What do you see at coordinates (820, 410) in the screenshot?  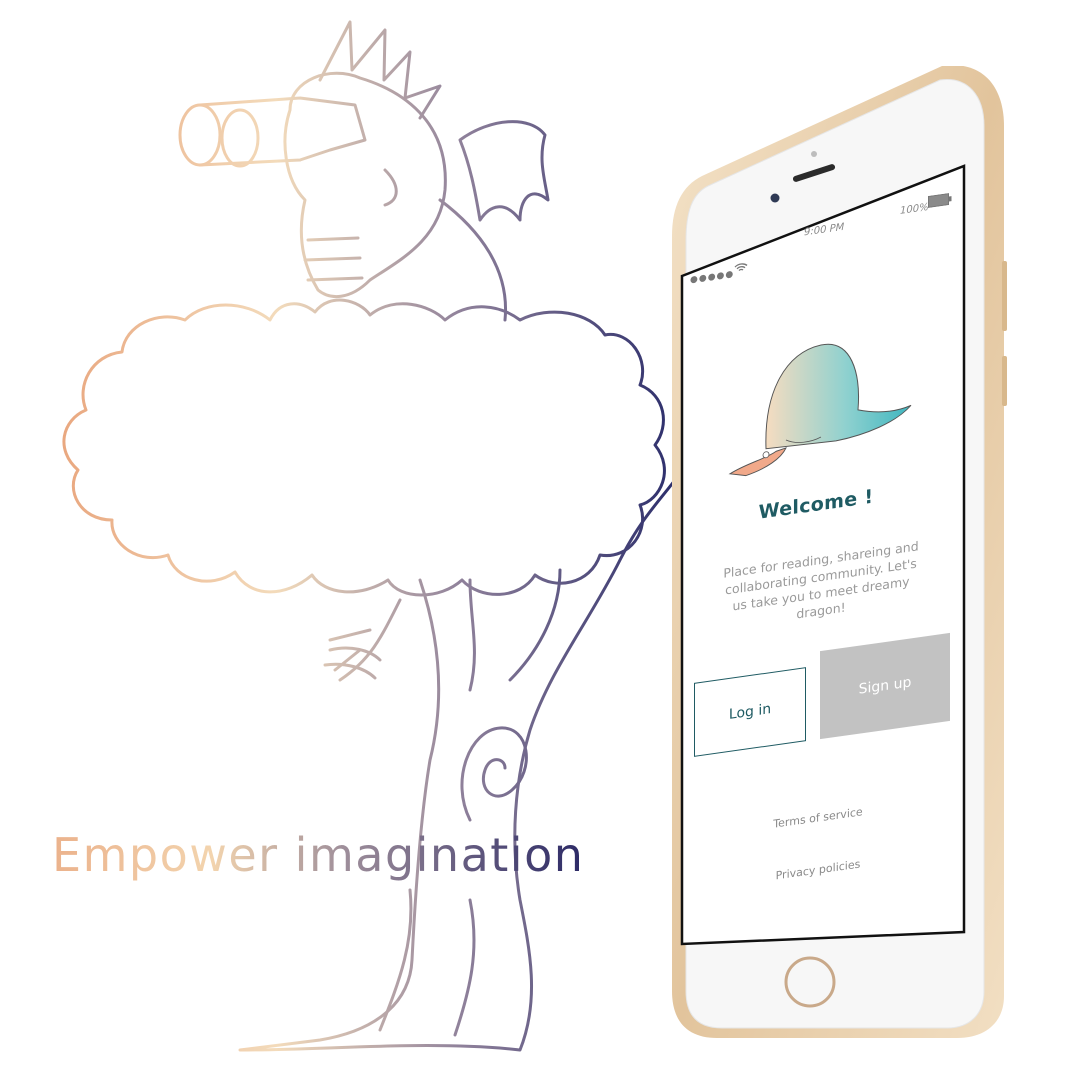 I see `dragon-hero-icon` at bounding box center [820, 410].